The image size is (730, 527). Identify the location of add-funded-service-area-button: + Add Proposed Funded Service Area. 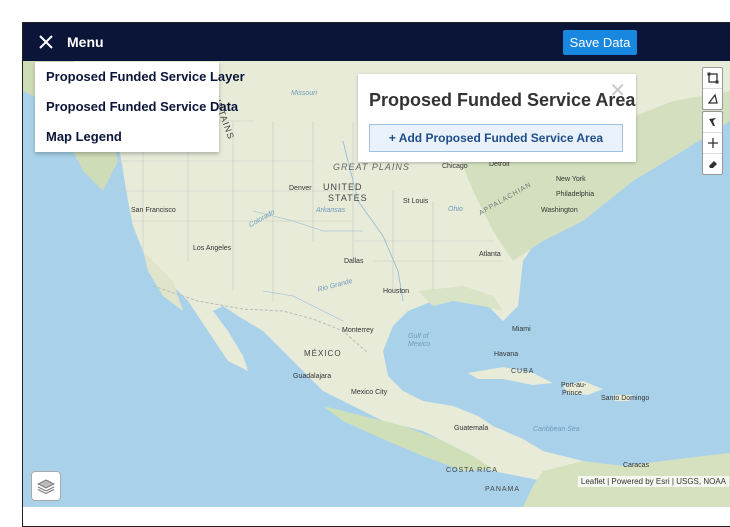
(496, 138).